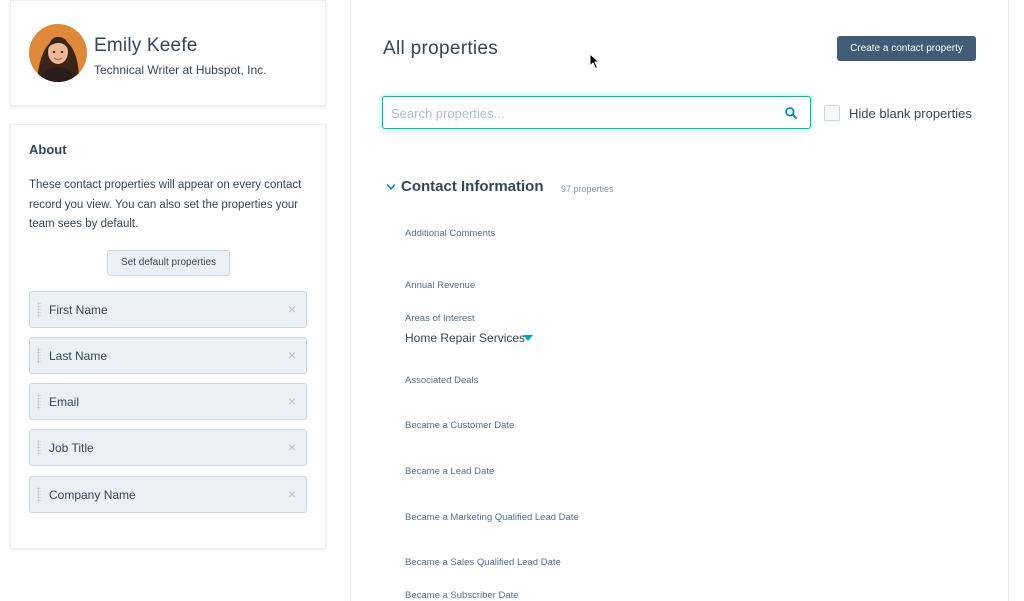 This screenshot has width=1024, height=601. What do you see at coordinates (528, 338) in the screenshot?
I see `caret-down-icon` at bounding box center [528, 338].